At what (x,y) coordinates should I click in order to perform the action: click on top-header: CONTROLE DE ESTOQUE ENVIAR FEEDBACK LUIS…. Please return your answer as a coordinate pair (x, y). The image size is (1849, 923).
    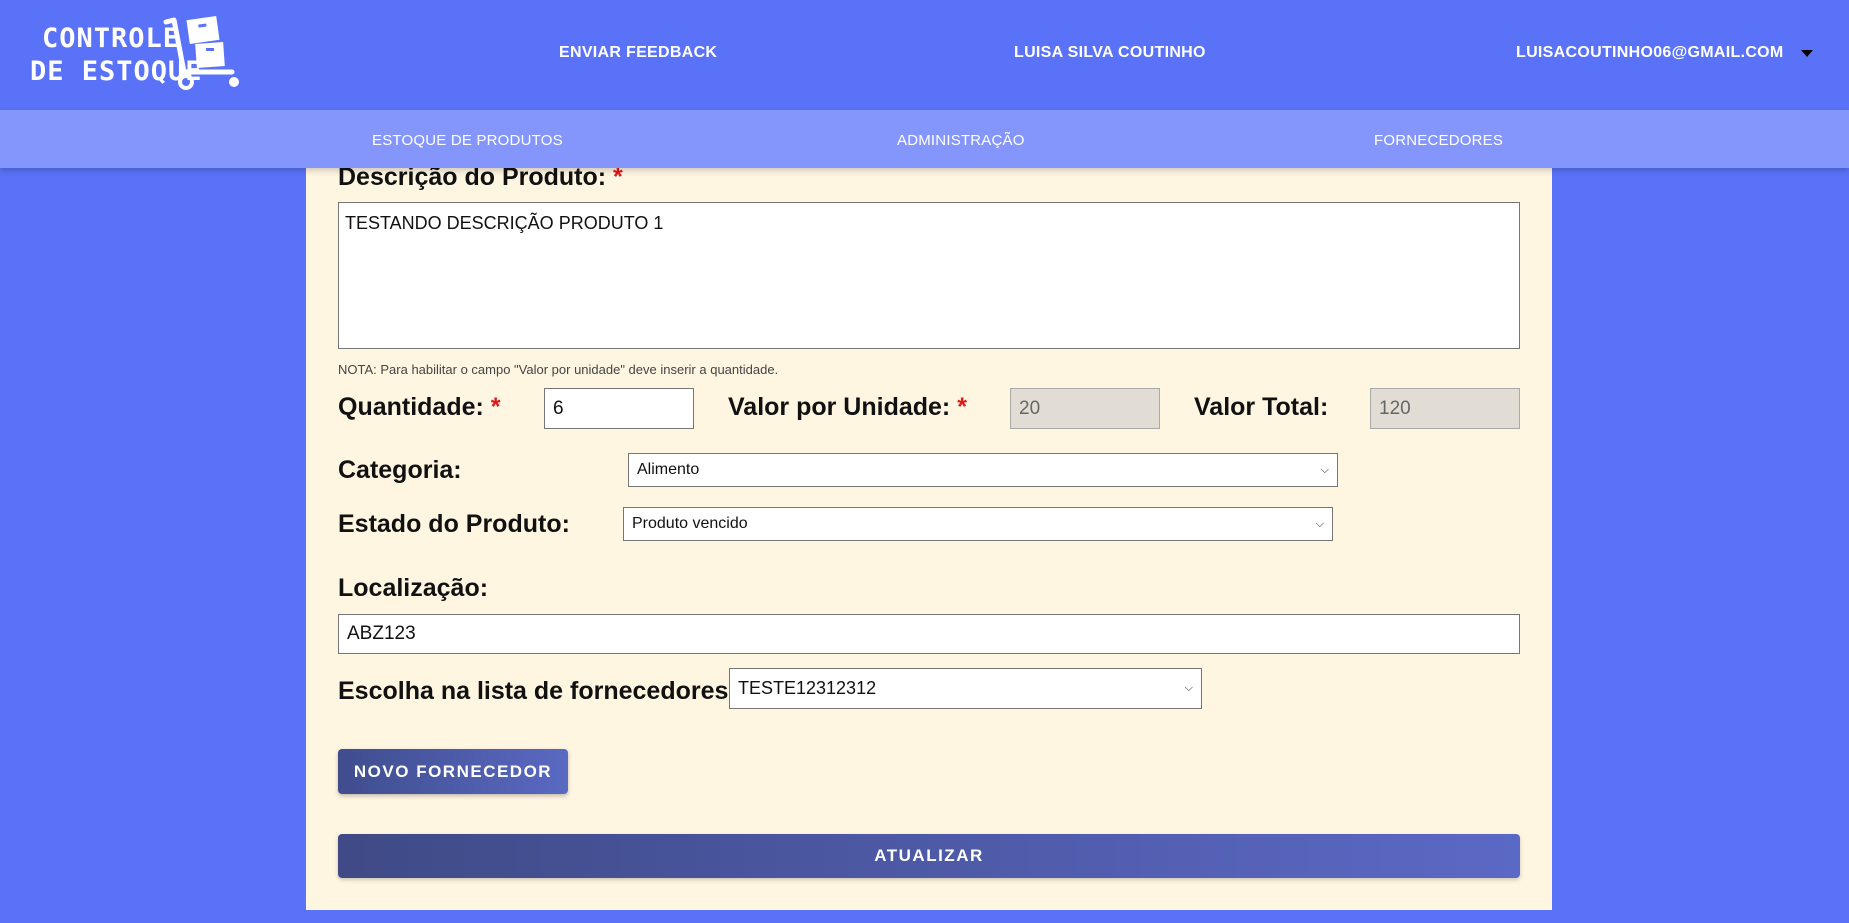
    Looking at the image, I should click on (924, 55).